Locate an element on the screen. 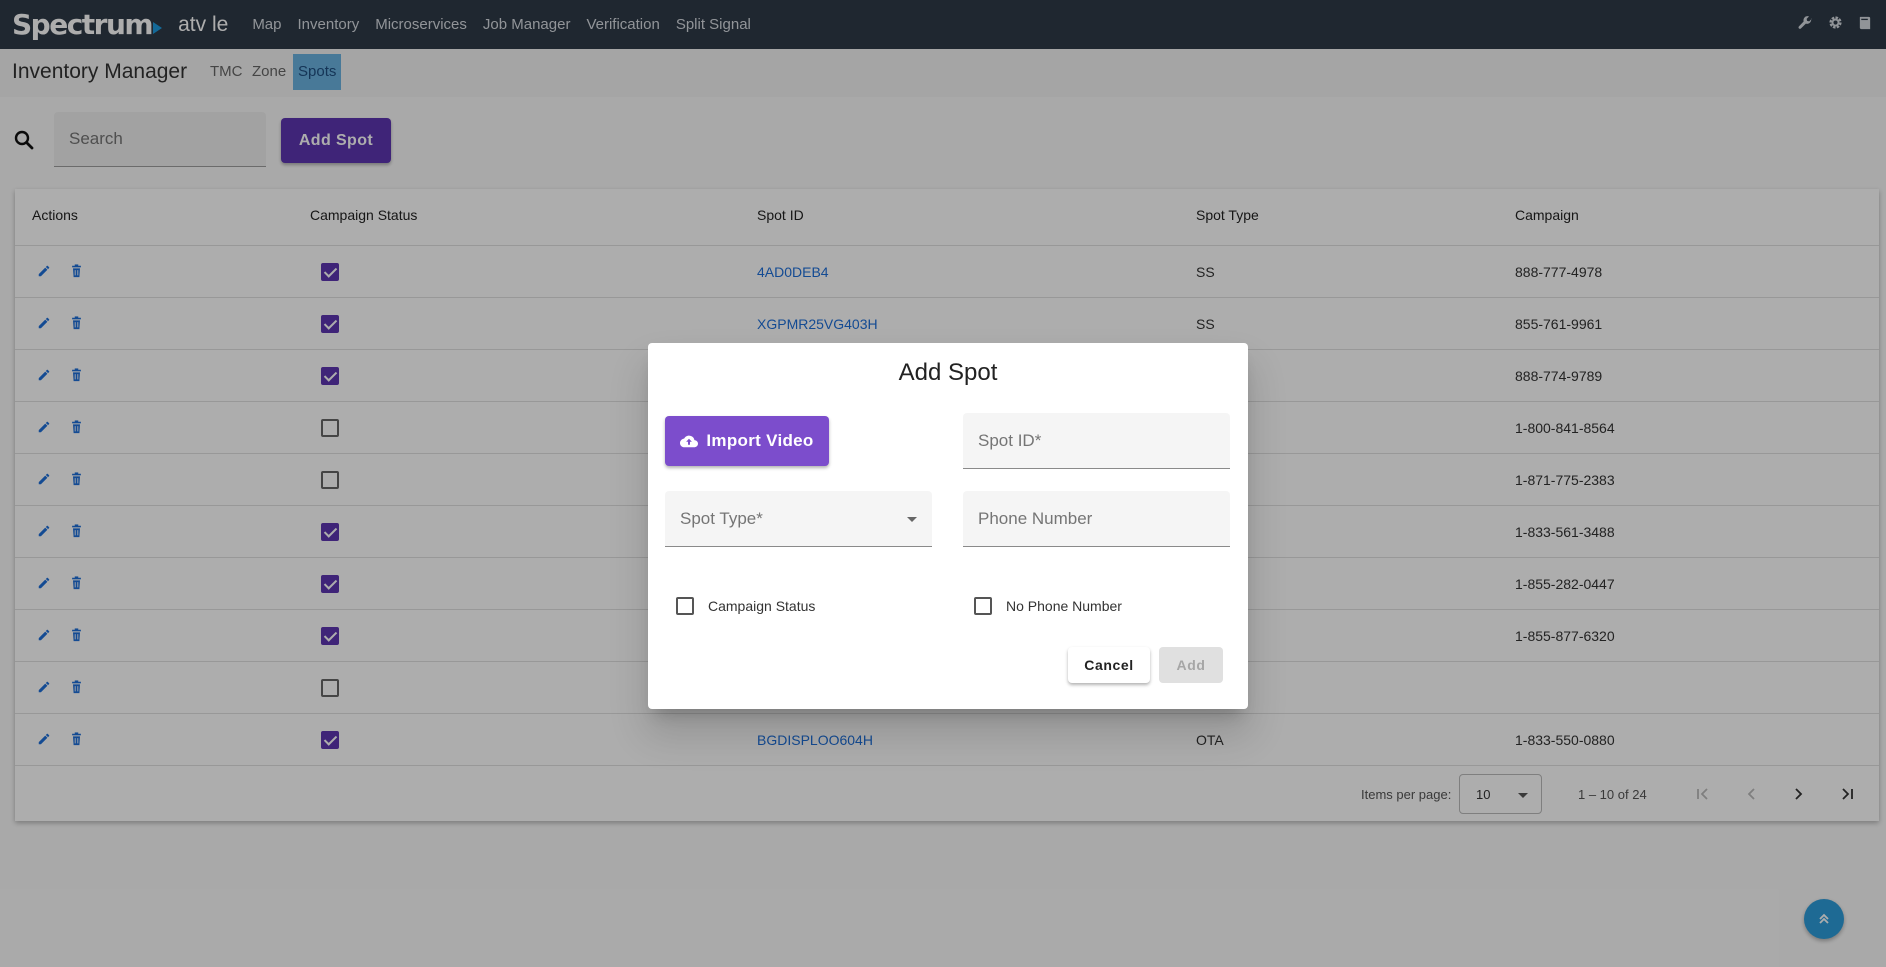 The width and height of the screenshot is (1886, 967). spot-id-input: Spot ID* is located at coordinates (1096, 441).